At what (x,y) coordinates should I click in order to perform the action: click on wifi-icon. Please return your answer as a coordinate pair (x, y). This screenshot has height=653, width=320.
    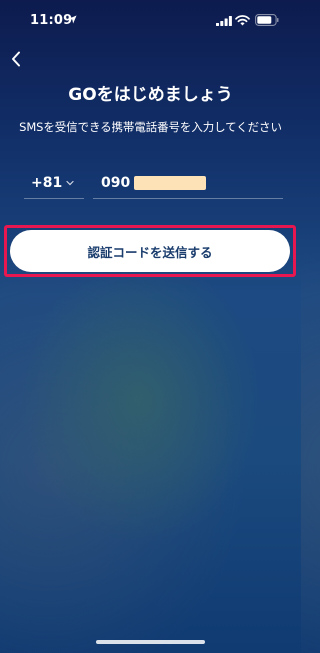
    Looking at the image, I should click on (242, 20).